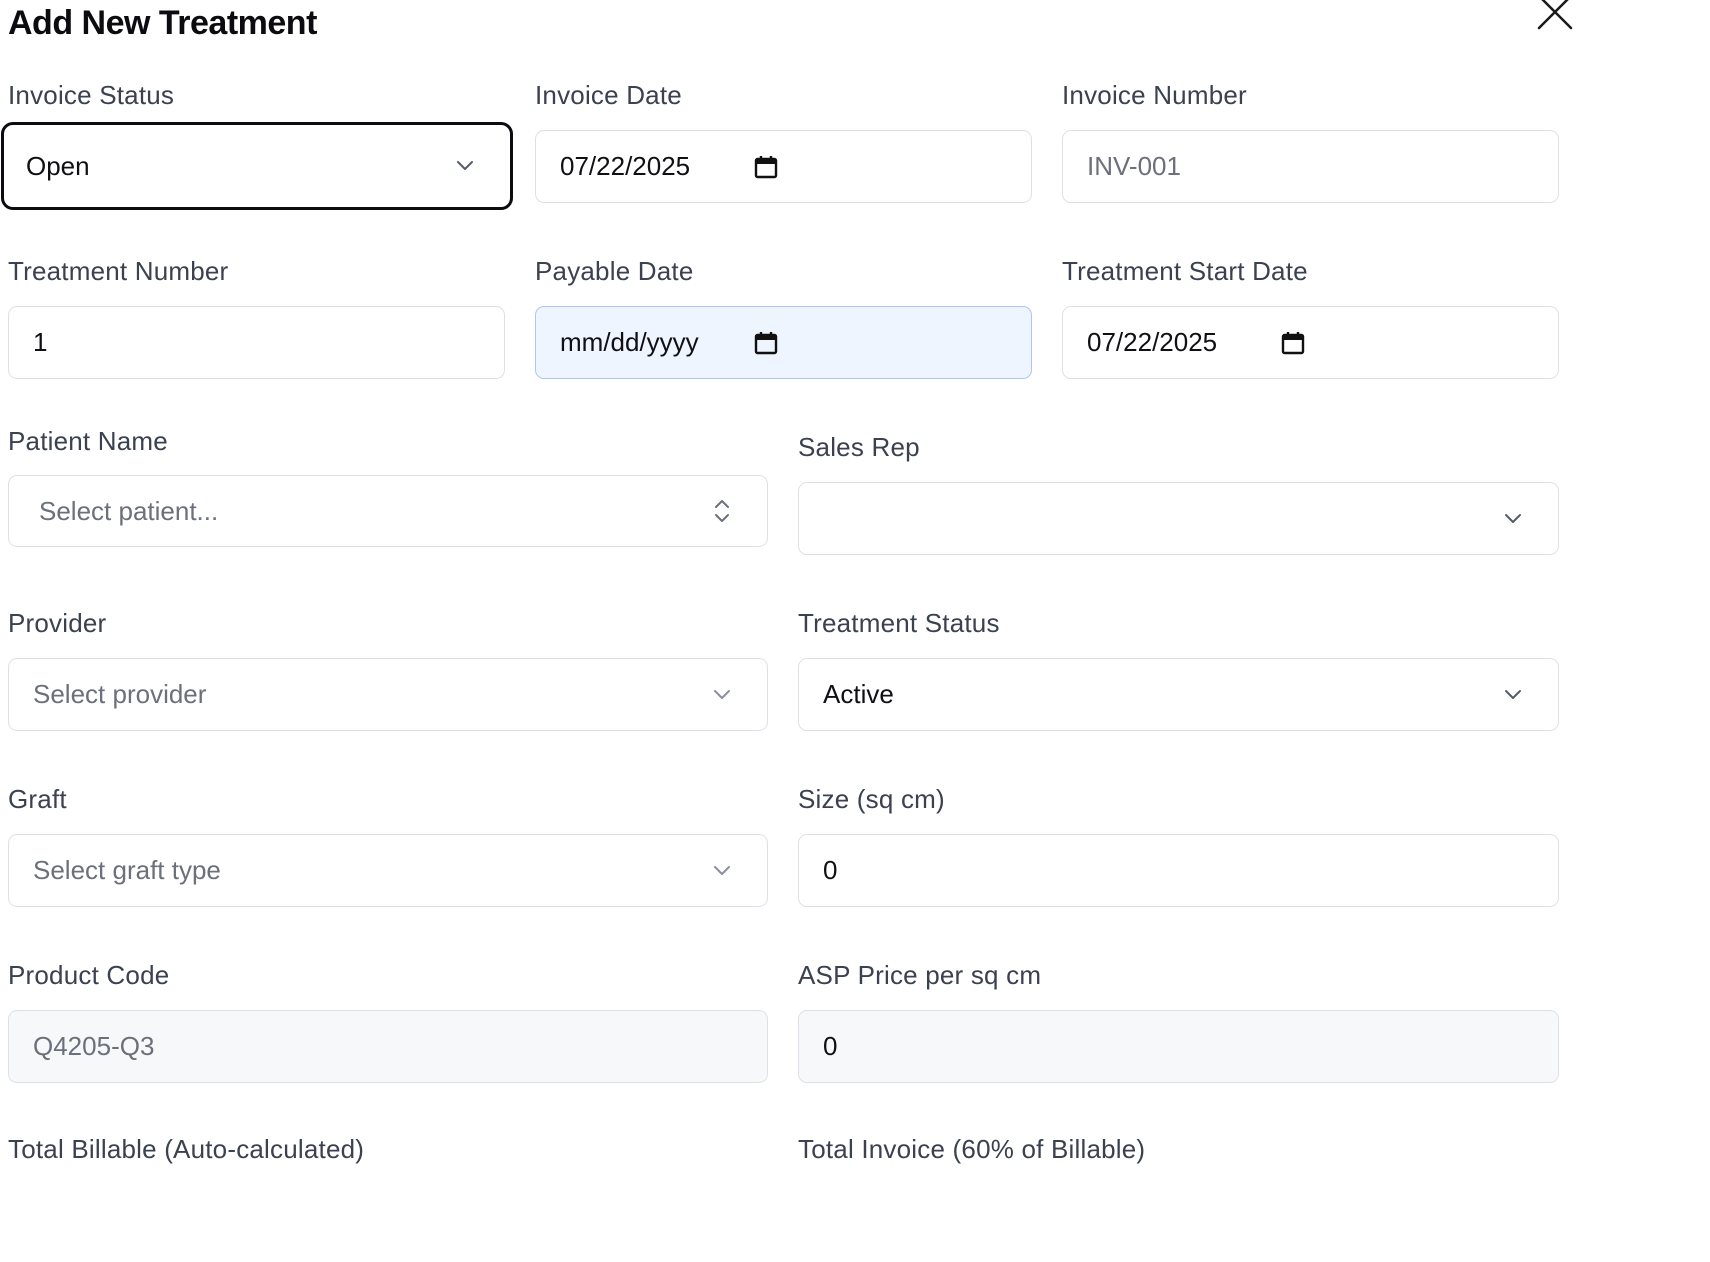 This screenshot has width=1710, height=1262. Describe the element at coordinates (58, 165) in the screenshot. I see `invoice-status-value: Open` at that location.